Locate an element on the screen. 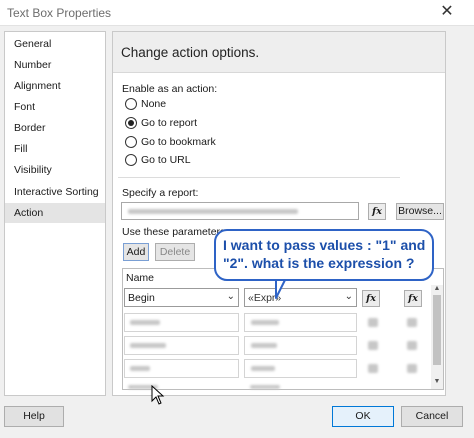 This screenshot has height=438, width=474. extra-expression-button: fx is located at coordinates (413, 298).